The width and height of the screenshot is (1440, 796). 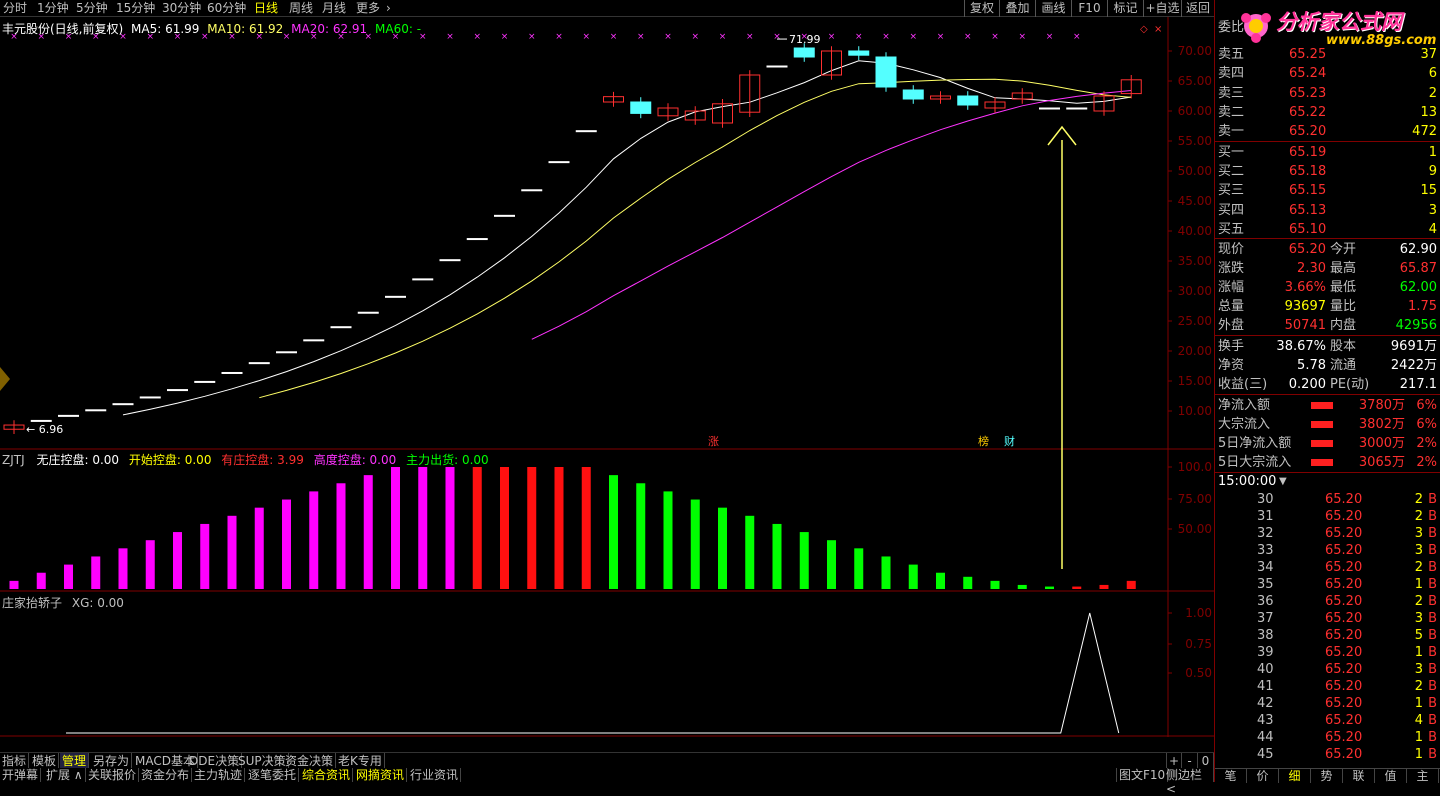 I want to click on quote-label2: 最低, so click(x=1343, y=287).